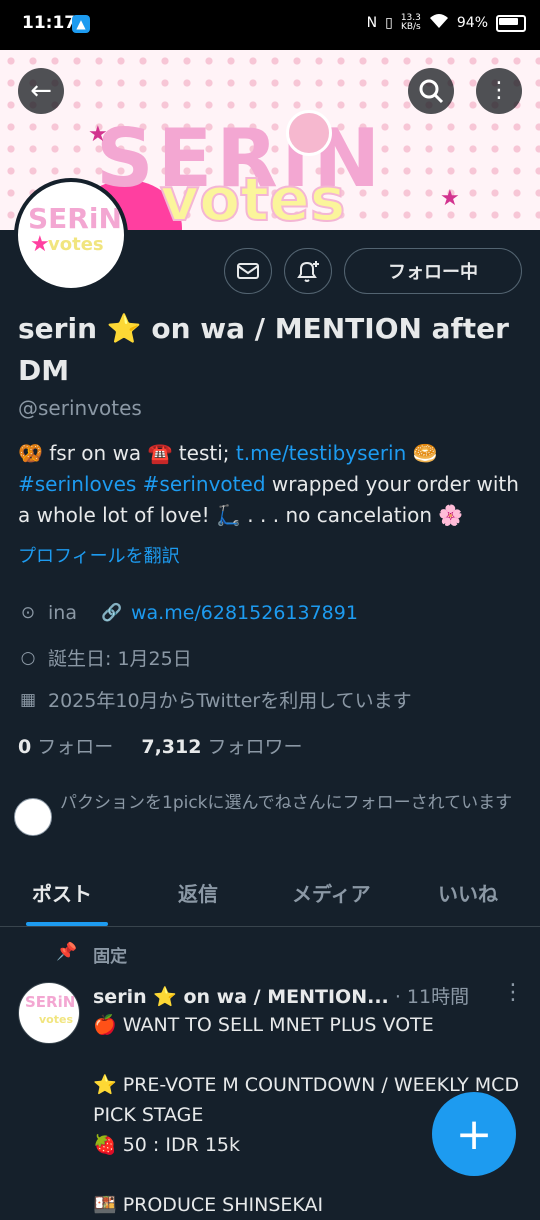 The image size is (540, 1220). What do you see at coordinates (171, 747) in the screenshot?
I see `followers-count: 7,312` at bounding box center [171, 747].